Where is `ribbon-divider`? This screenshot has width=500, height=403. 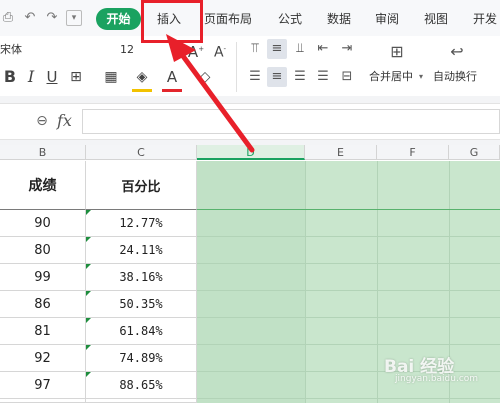
ribbon-divider is located at coordinates (236, 67).